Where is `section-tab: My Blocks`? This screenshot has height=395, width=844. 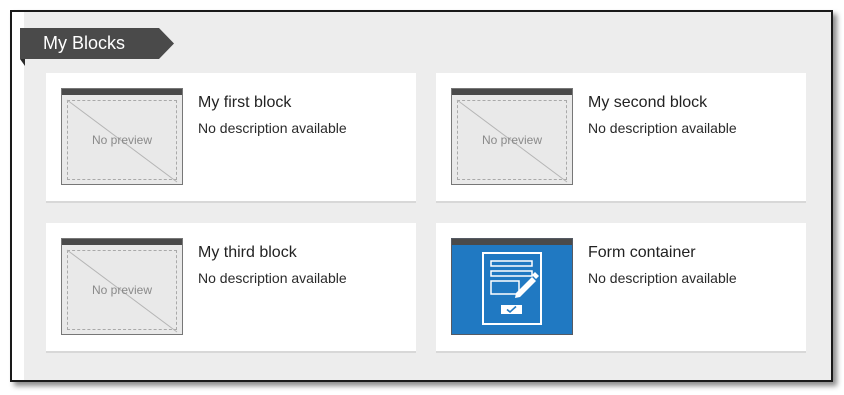
section-tab: My Blocks is located at coordinates (97, 43).